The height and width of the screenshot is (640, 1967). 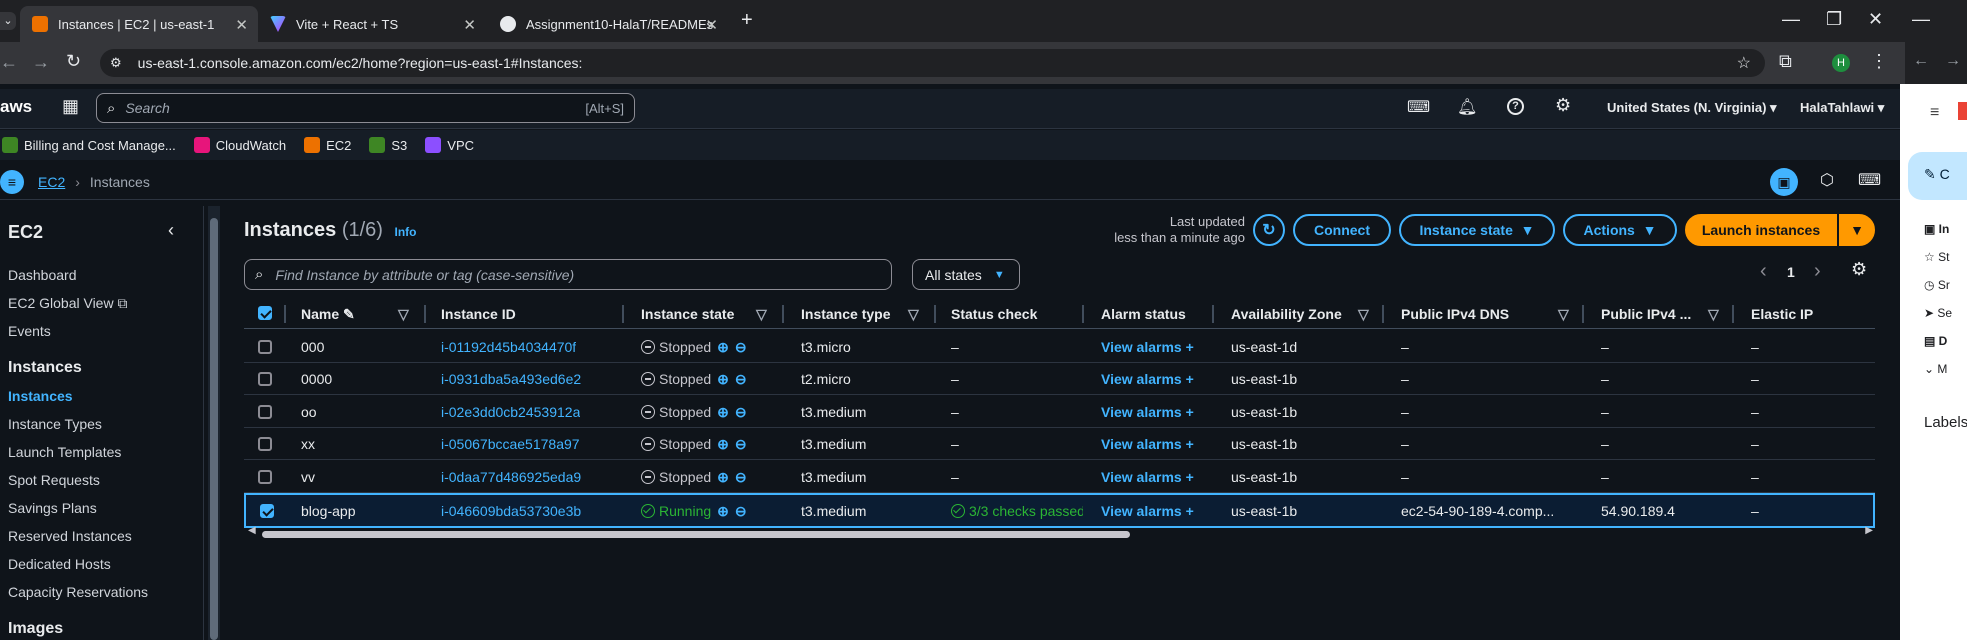 I want to click on instance-id-link: i-05067bccae5178a97, so click(x=510, y=444).